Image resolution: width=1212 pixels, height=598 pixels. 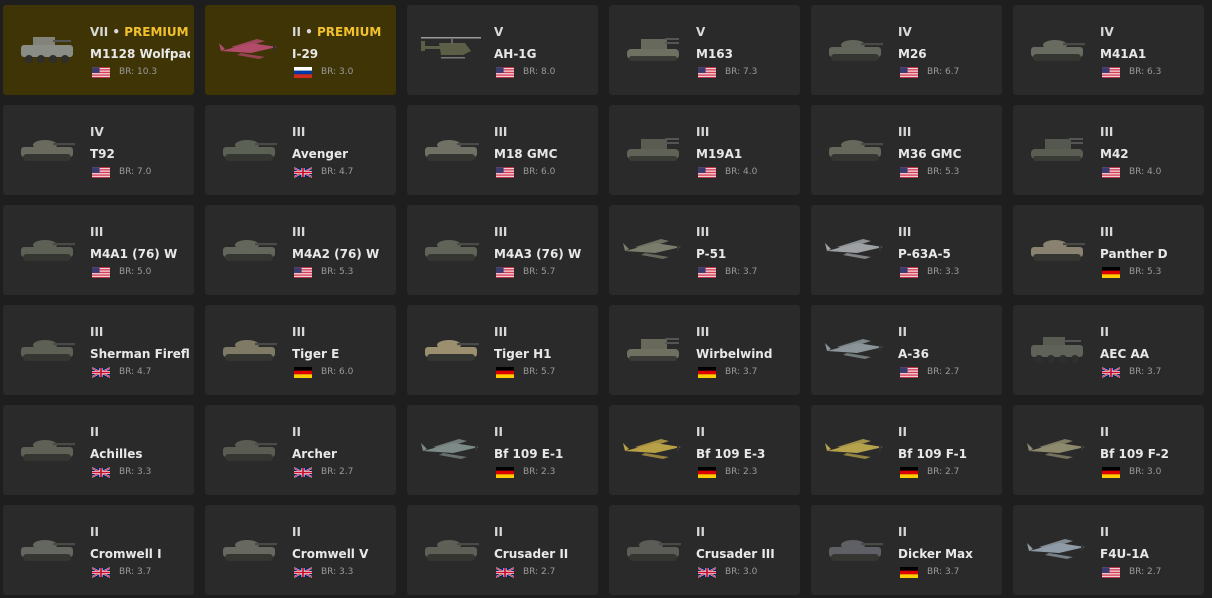 What do you see at coordinates (300, 250) in the screenshot?
I see `vehicle-card: III M4A2 (76) W BR: 5.3` at bounding box center [300, 250].